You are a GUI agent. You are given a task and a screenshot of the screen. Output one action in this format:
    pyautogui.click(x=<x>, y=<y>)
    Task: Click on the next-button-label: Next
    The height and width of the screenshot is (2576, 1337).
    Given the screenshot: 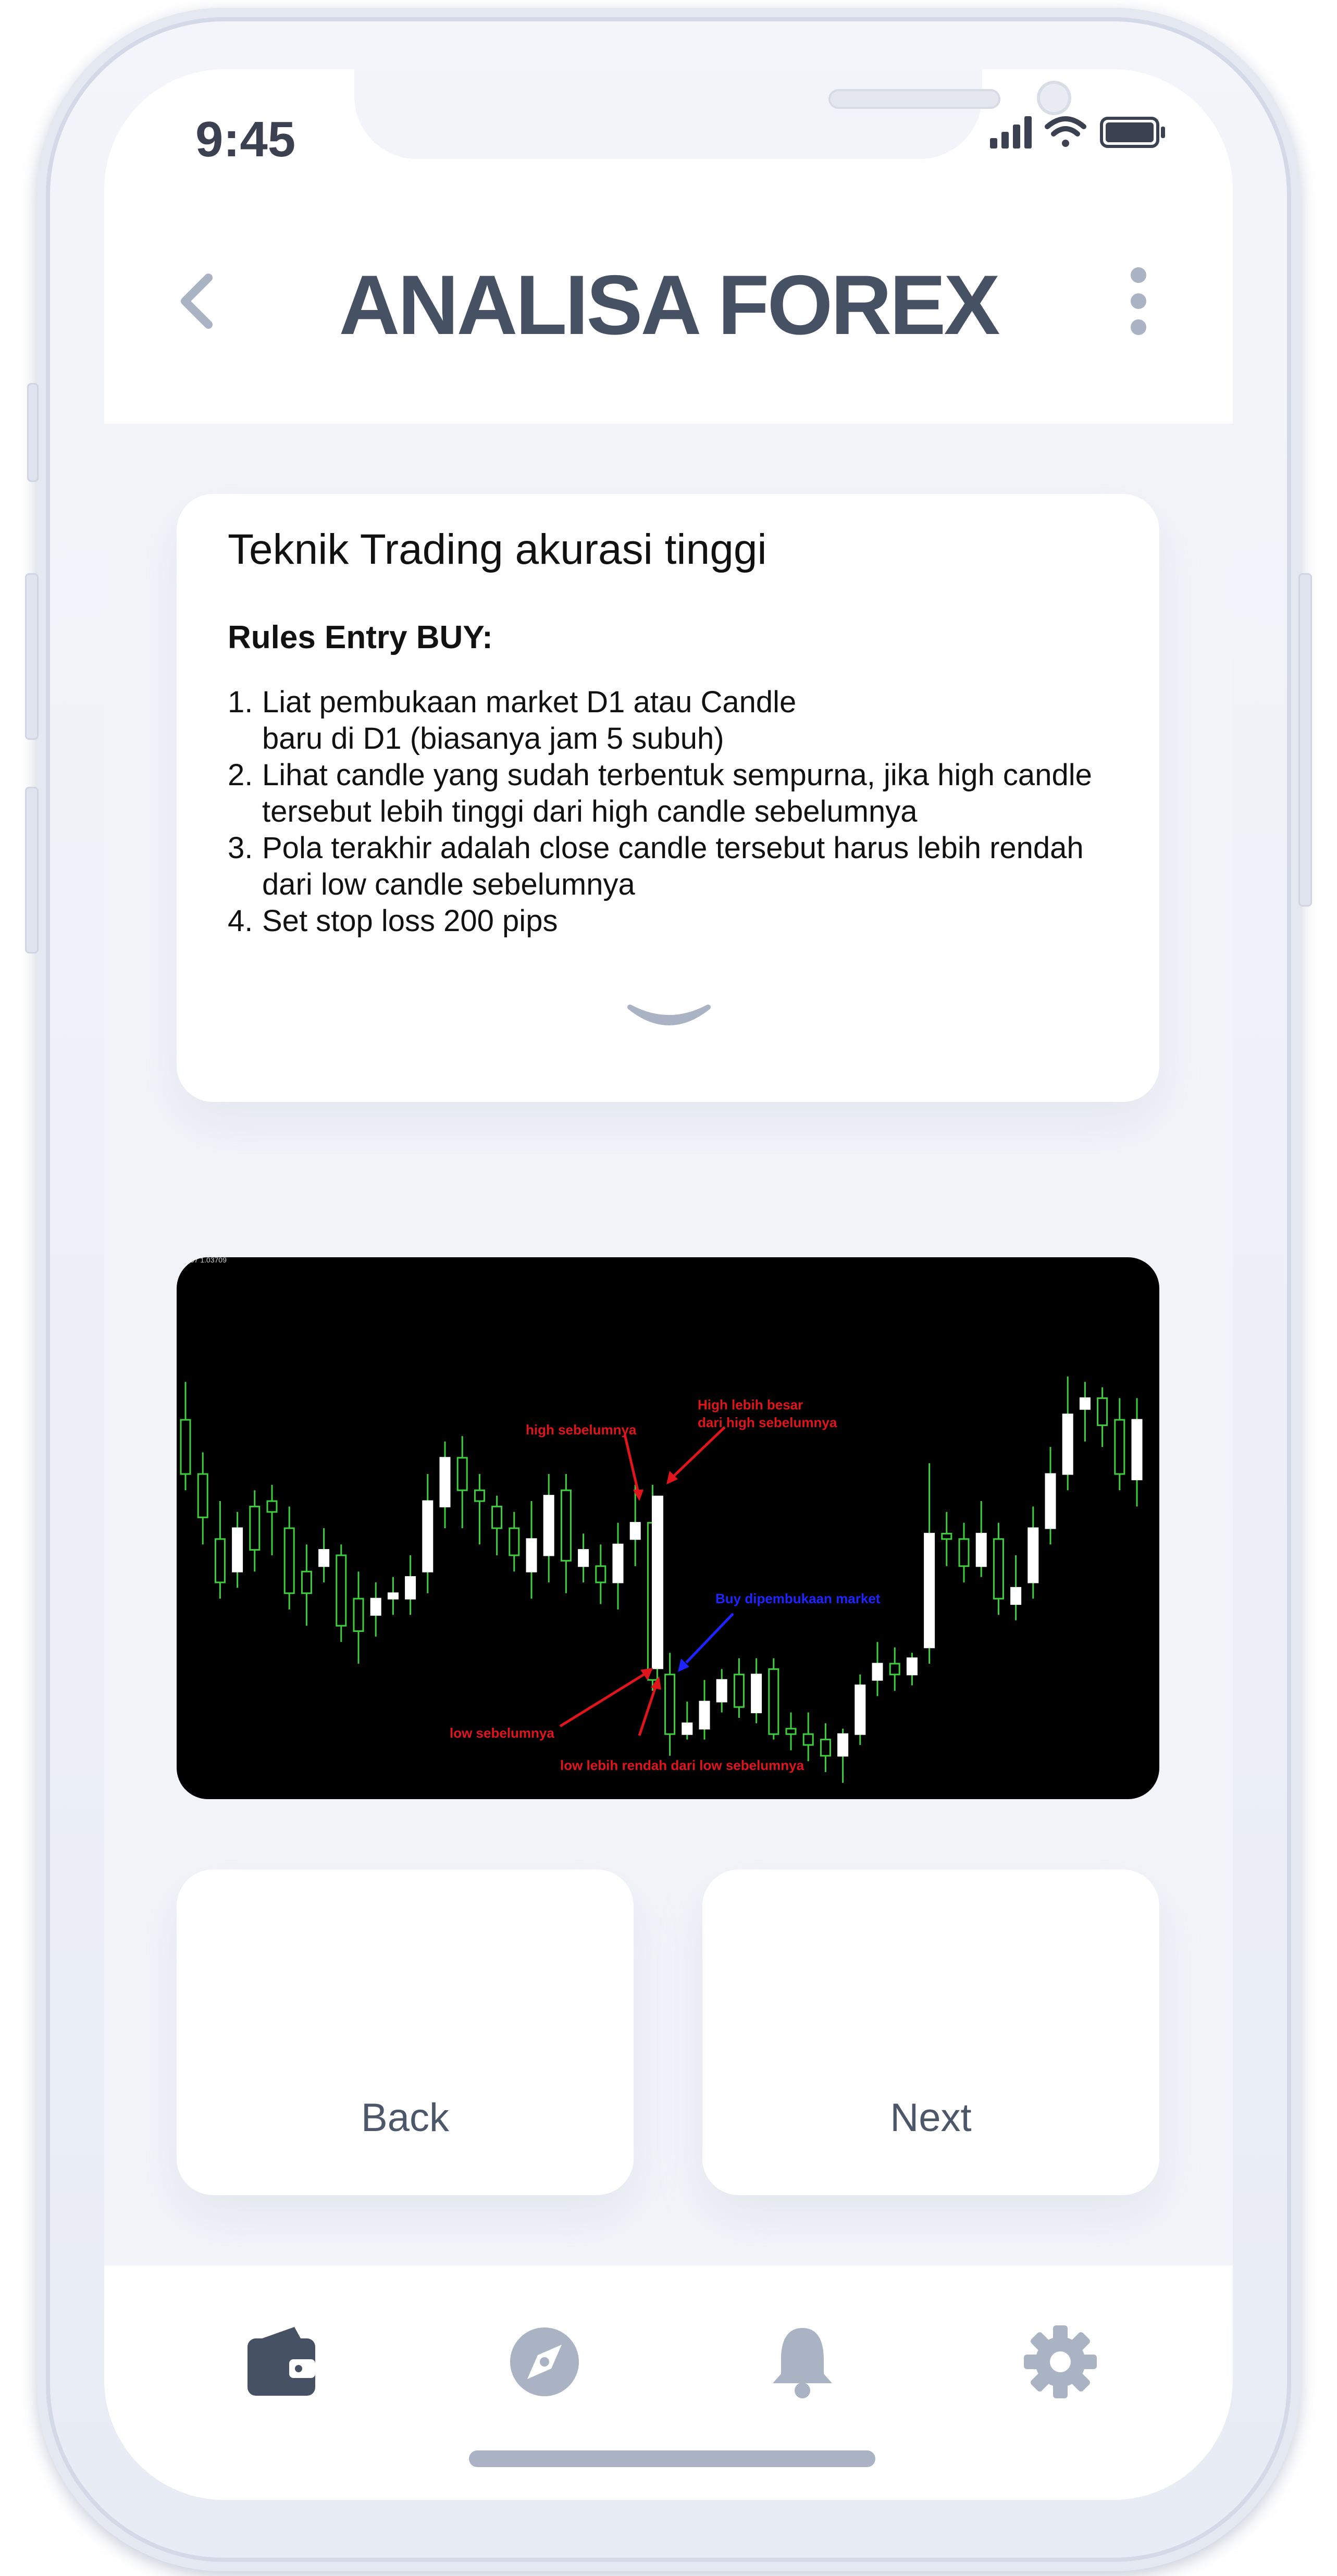 What is the action you would take?
    pyautogui.click(x=931, y=2118)
    